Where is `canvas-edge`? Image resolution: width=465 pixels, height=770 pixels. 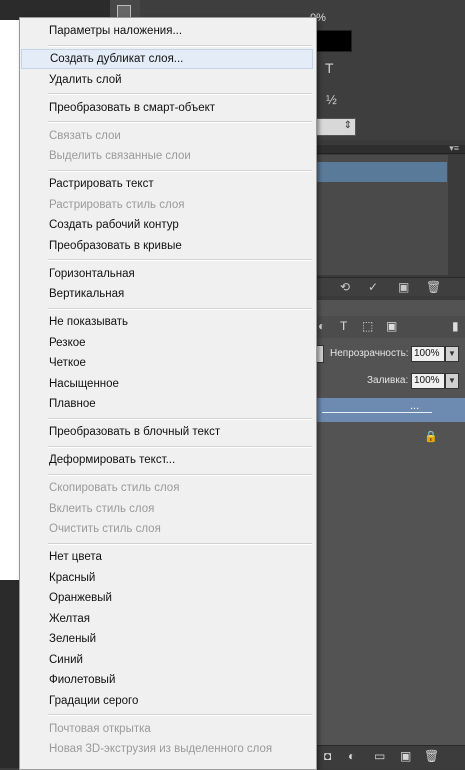
canvas-edge is located at coordinates (10, 300).